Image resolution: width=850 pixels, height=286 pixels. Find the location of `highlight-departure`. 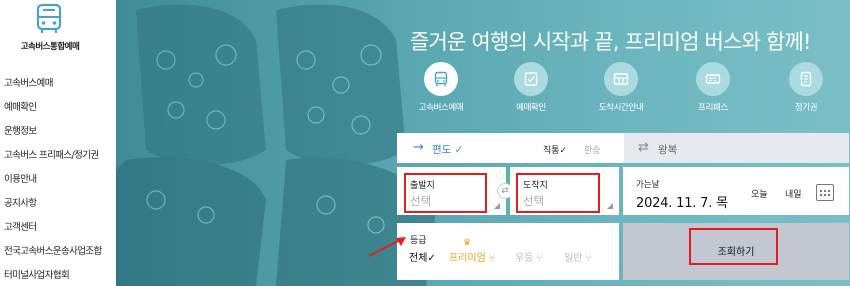

highlight-departure is located at coordinates (445, 193).